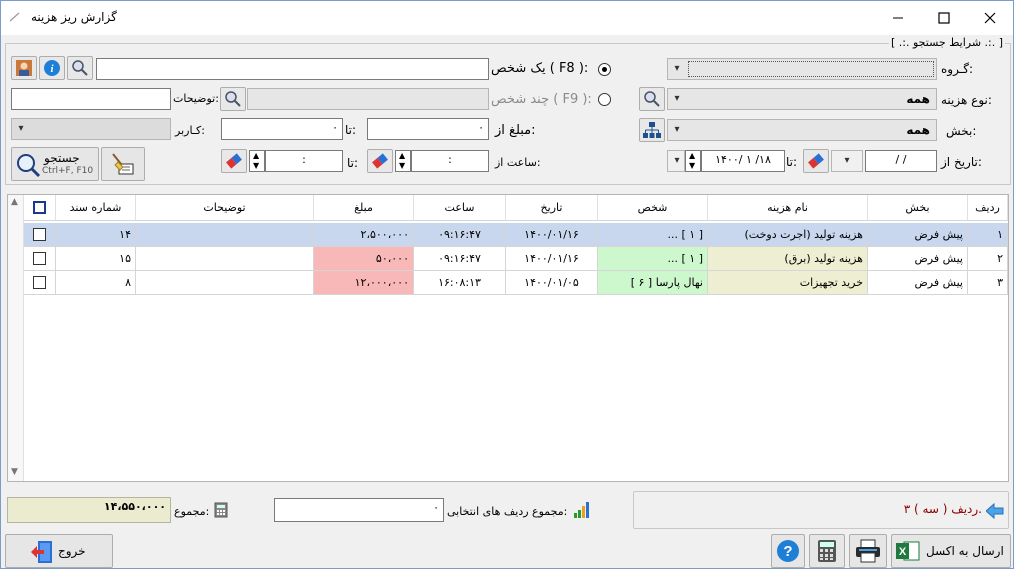 Image resolution: width=1014 pixels, height=569 pixels. What do you see at coordinates (540, 68) in the screenshot?
I see `single-person-label: یک شخص ( F8 ):` at bounding box center [540, 68].